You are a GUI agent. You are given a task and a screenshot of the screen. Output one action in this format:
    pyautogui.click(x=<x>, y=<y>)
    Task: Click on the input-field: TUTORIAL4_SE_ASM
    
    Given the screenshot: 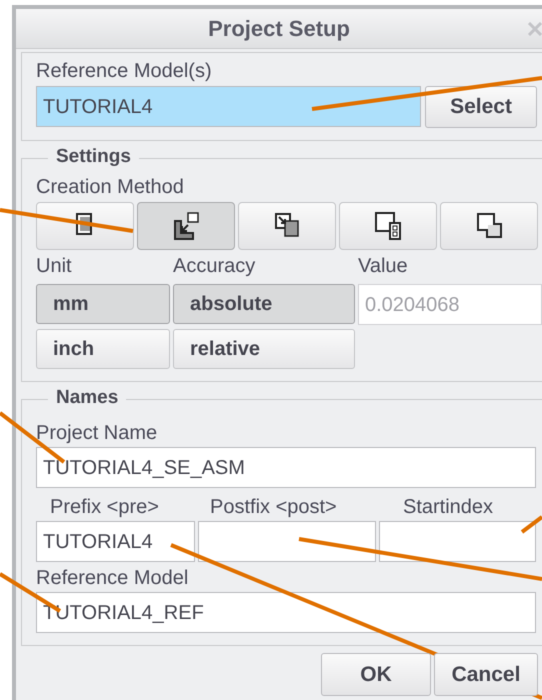 What is the action you would take?
    pyautogui.click(x=286, y=467)
    